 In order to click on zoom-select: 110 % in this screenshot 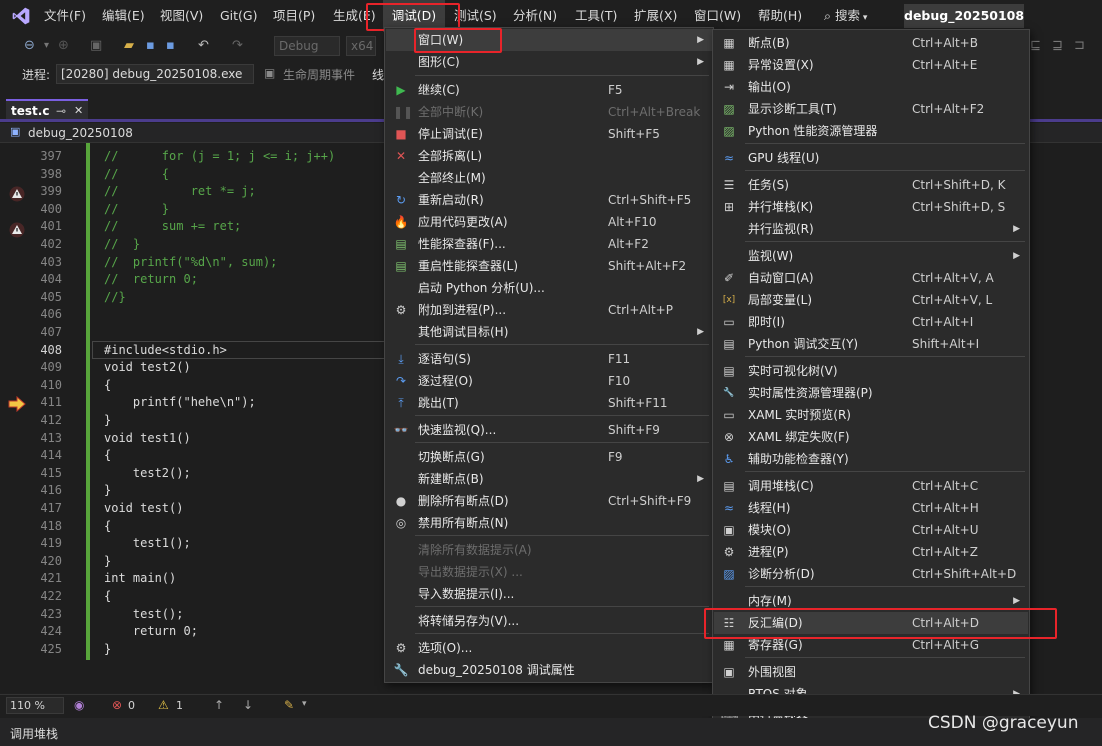, I will do `click(35, 705)`.